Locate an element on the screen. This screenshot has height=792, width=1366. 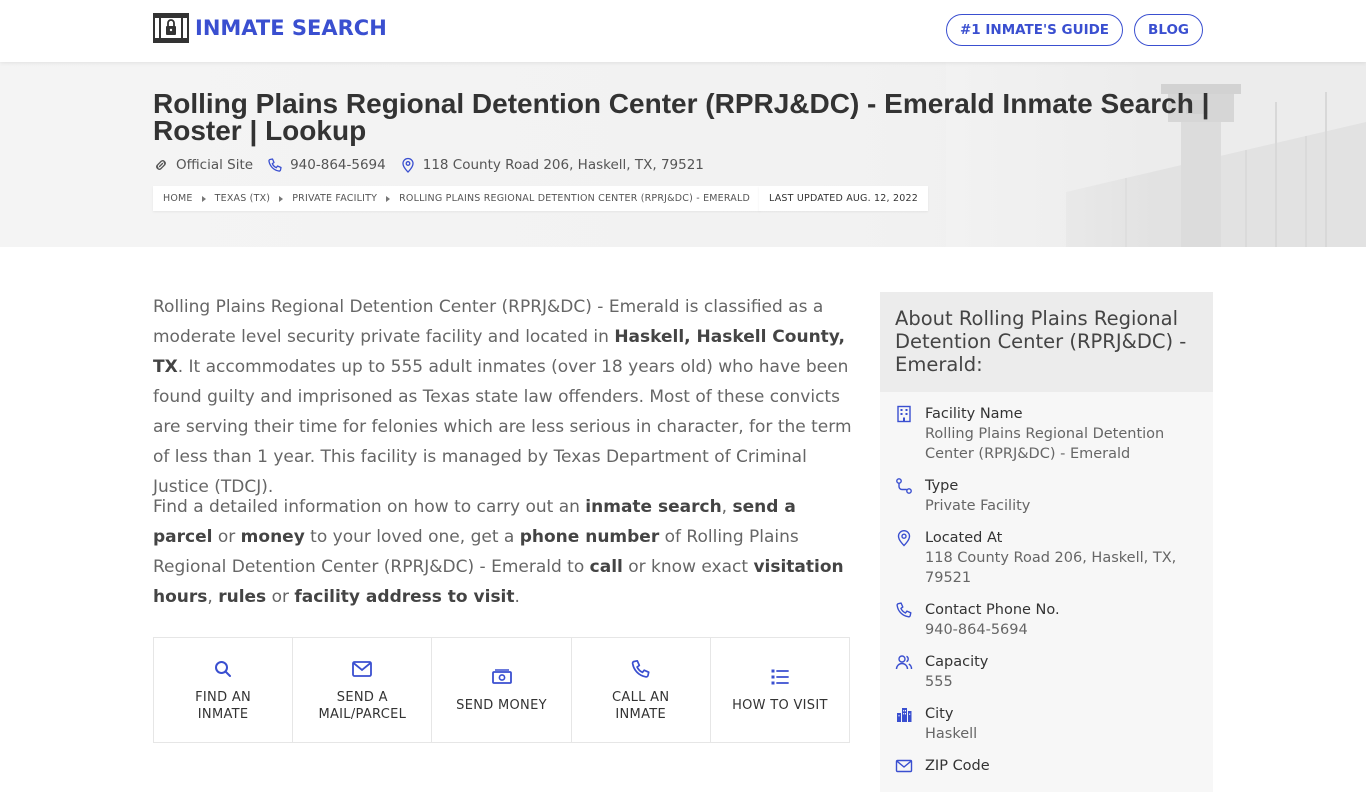
send-mail-tile: SEND A MAIL/PARCEL is located at coordinates (363, 690).